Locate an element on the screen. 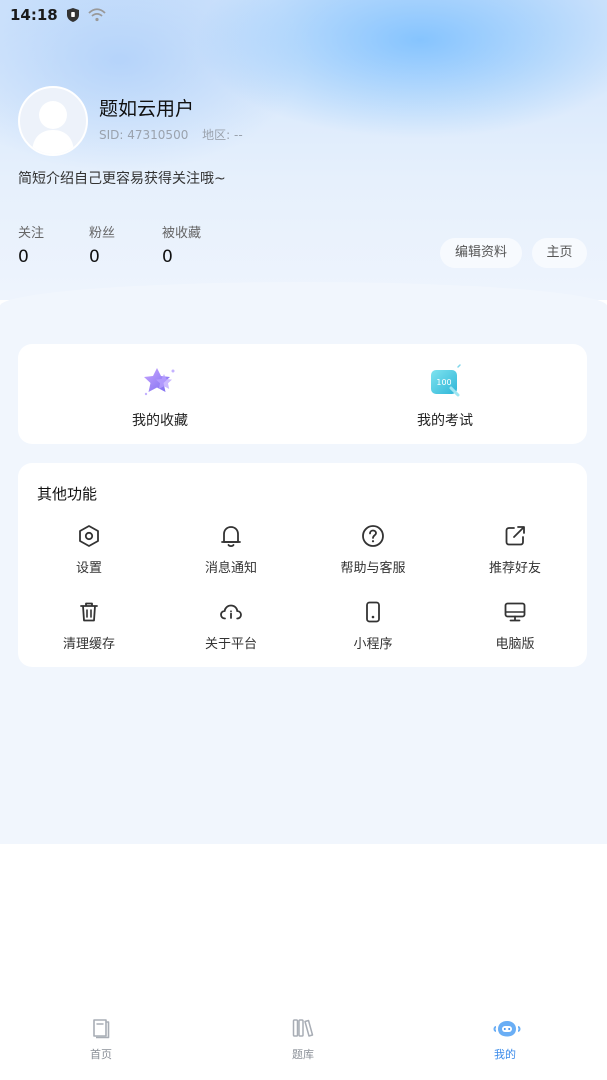 The height and width of the screenshot is (1080, 607). settings-icon is located at coordinates (89, 536).